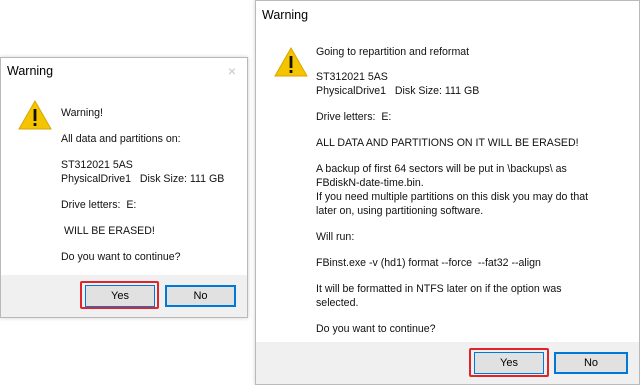  I want to click on right-titlebar: Warning, so click(447, 15).